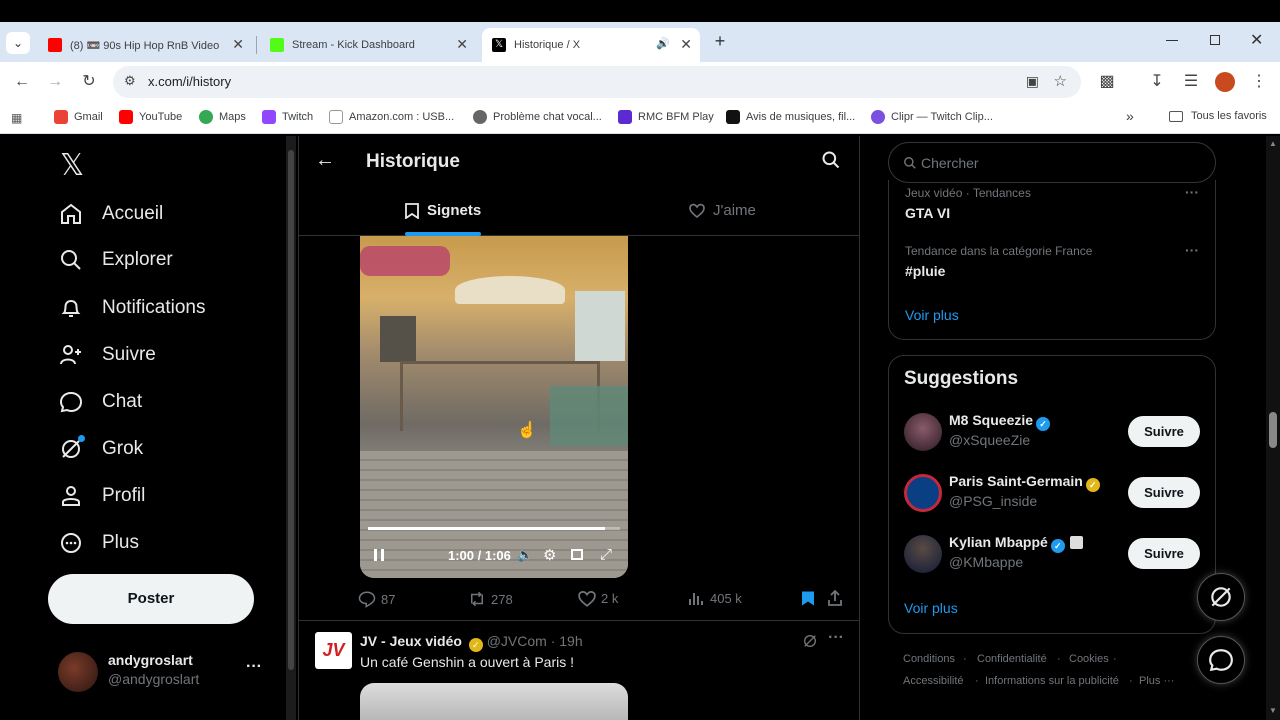 Image resolution: width=1280 pixels, height=720 pixels. Describe the element at coordinates (1259, 82) in the screenshot. I see `menu-dots-icon: ⋮` at that location.